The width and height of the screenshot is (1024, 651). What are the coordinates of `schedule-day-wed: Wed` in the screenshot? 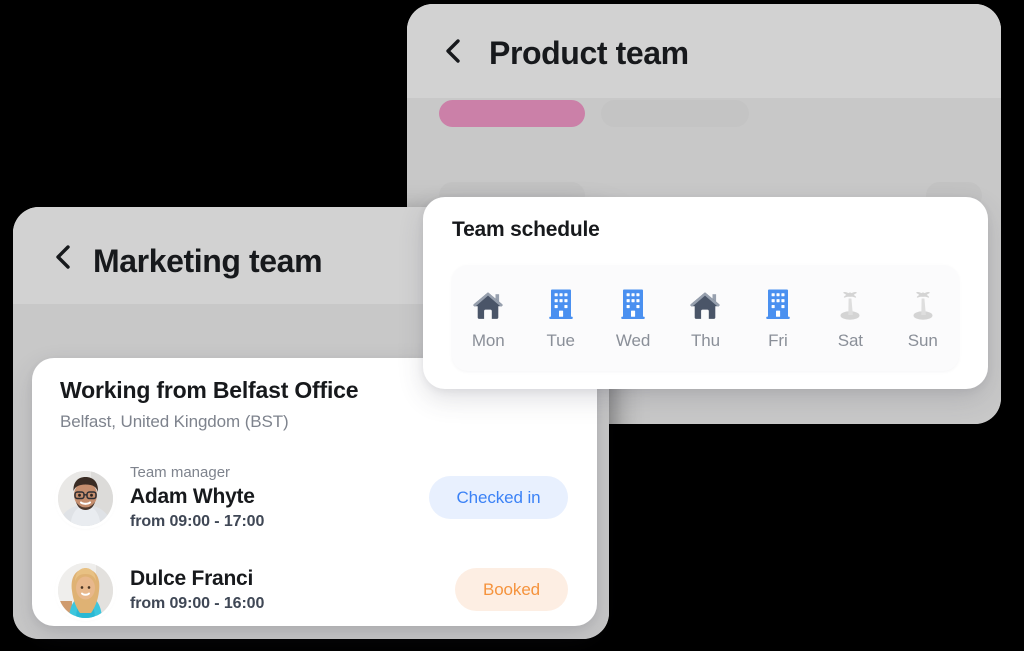 It's located at (633, 318).